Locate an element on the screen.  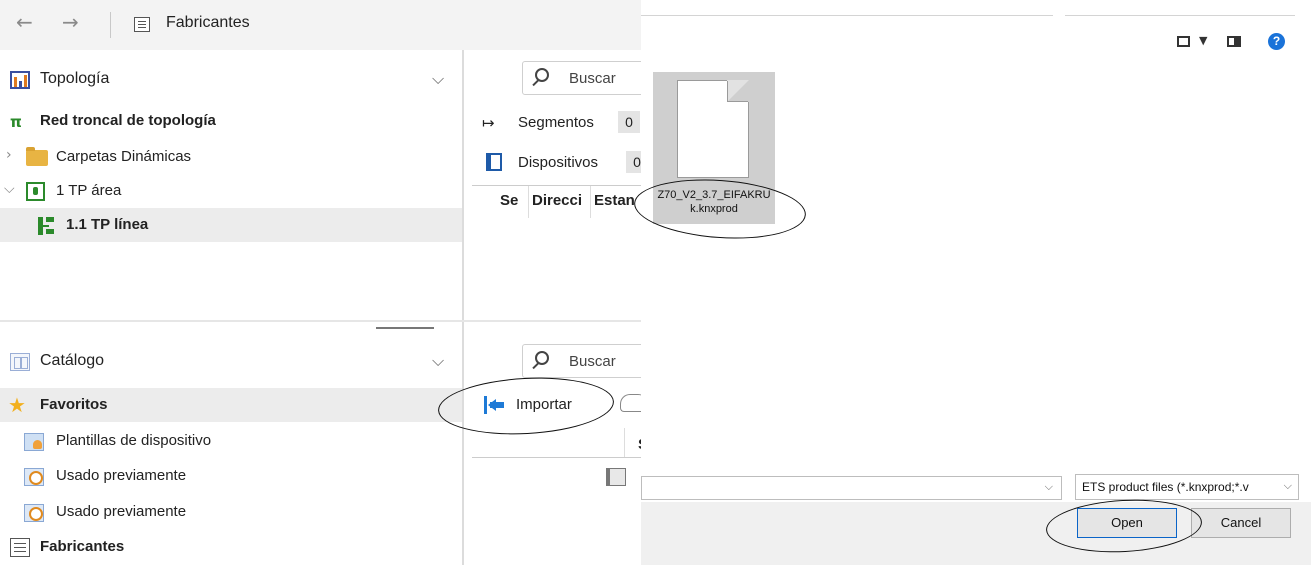
manufacturers-icon is located at coordinates (20, 547).